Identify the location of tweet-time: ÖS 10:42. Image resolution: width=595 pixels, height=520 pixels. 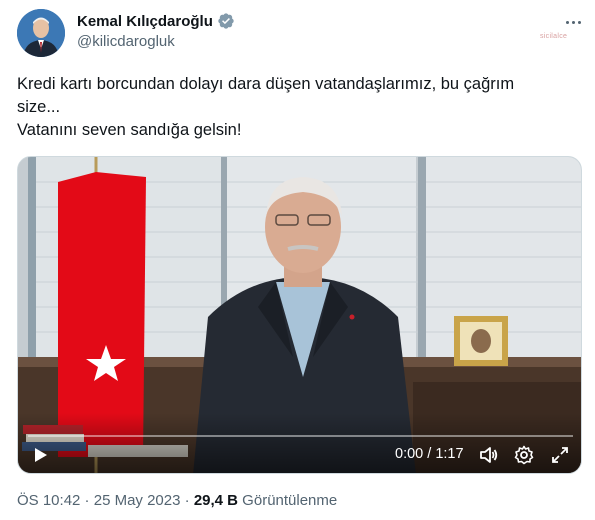
(48, 500).